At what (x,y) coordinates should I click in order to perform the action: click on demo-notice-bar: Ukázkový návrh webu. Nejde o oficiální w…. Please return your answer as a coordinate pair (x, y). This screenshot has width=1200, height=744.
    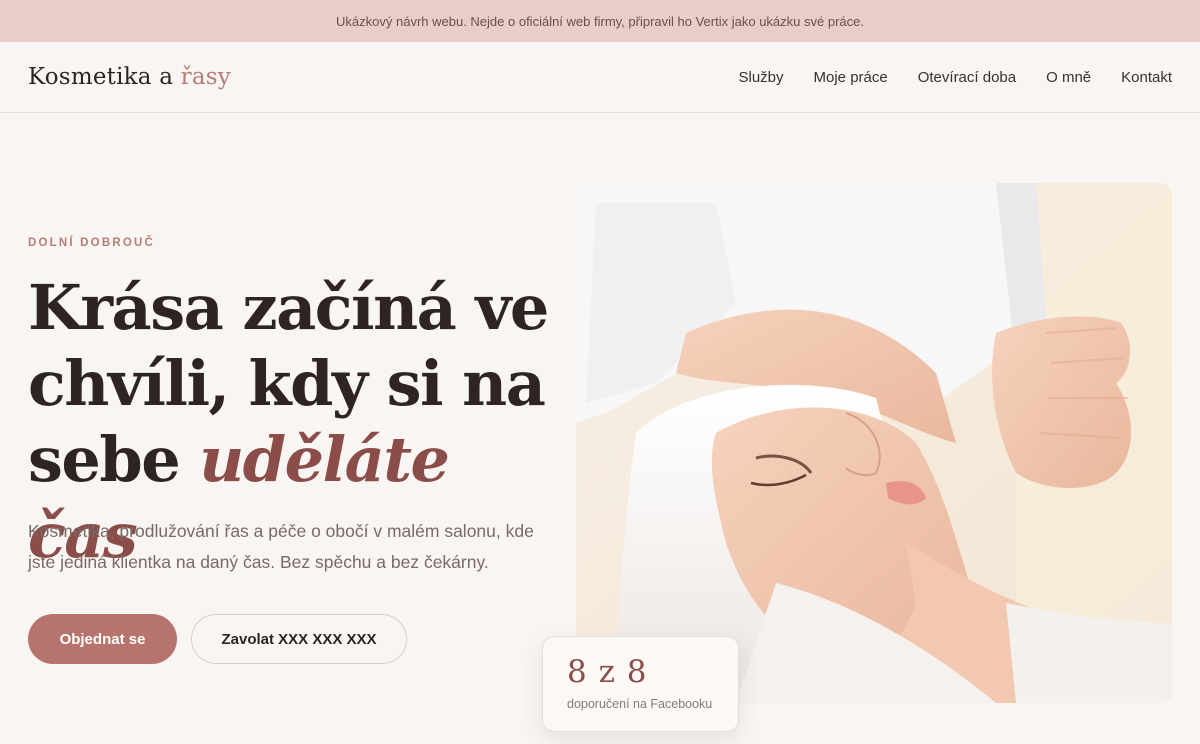
    Looking at the image, I should click on (600, 21).